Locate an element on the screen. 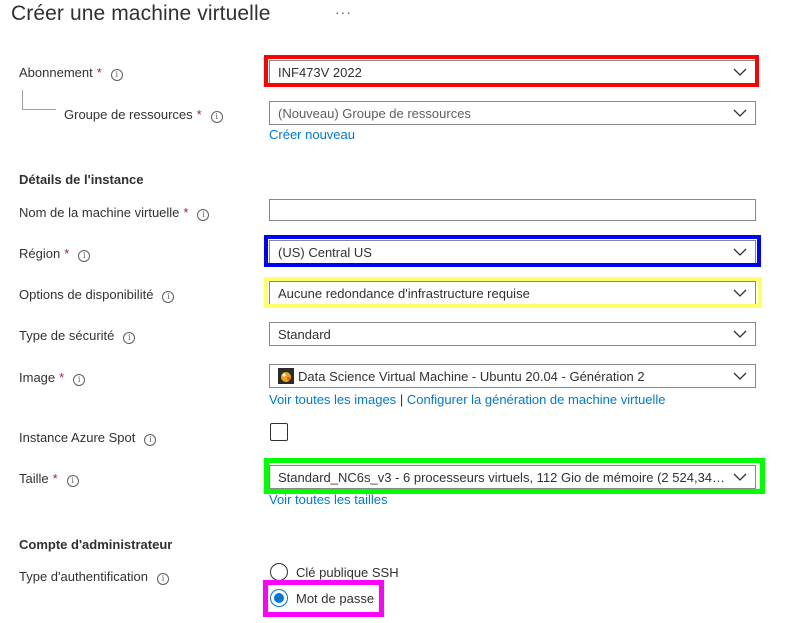 The height and width of the screenshot is (623, 794). subscription-dropdown: INF473V 2022 is located at coordinates (512, 72).